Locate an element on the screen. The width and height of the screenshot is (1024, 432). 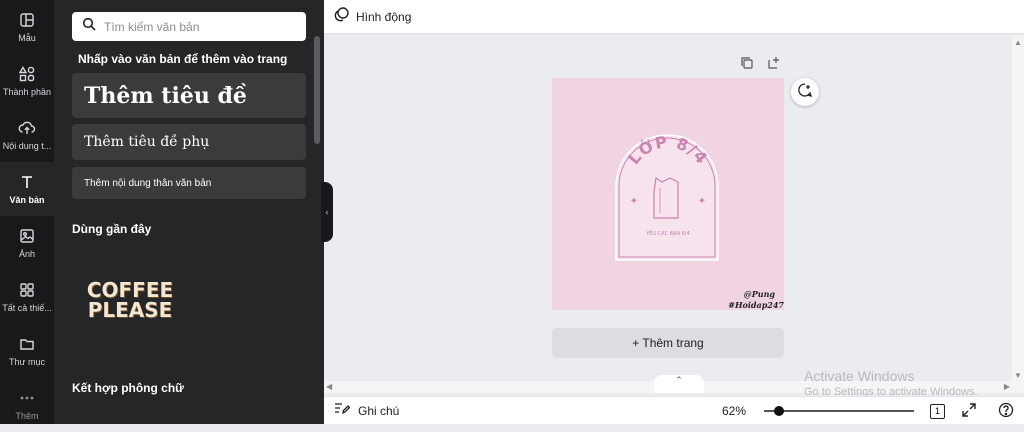
page-count-button: 1 is located at coordinates (937, 411).